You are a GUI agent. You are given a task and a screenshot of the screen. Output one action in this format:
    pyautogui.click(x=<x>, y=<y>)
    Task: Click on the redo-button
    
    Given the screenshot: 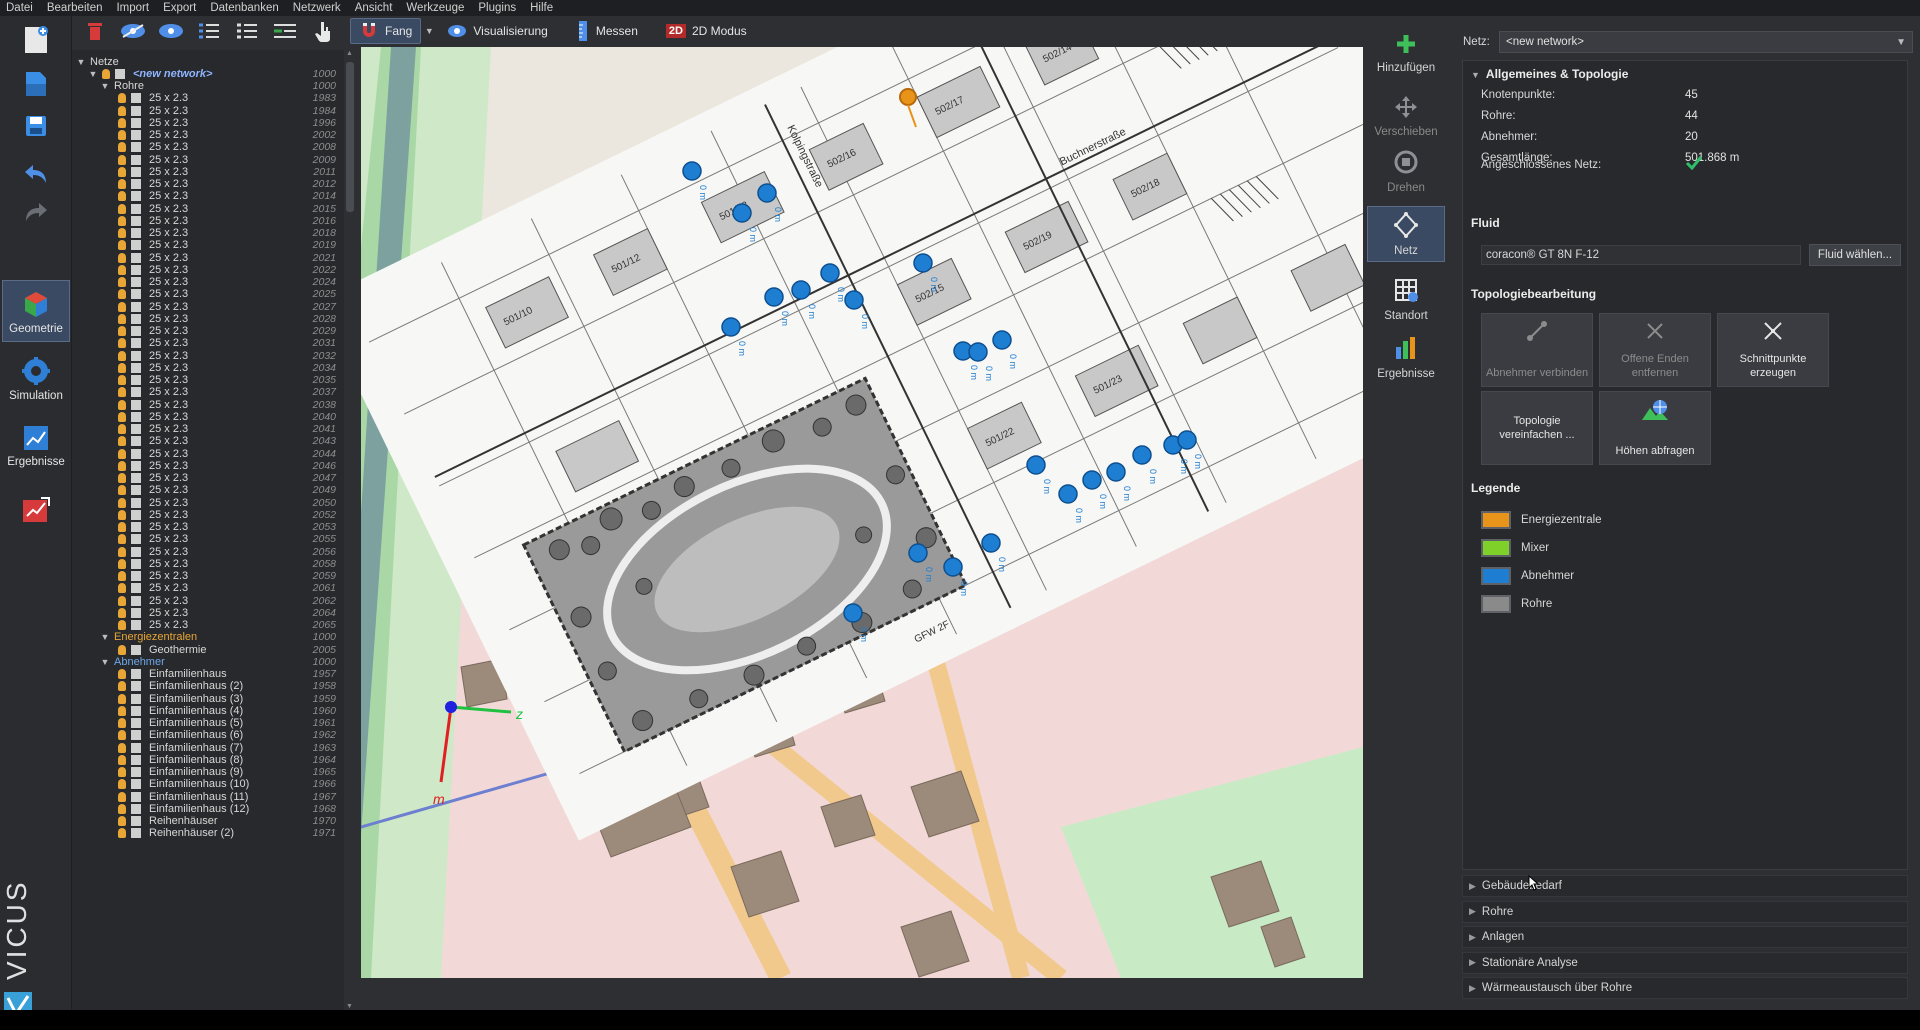 What is the action you would take?
    pyautogui.click(x=36, y=212)
    